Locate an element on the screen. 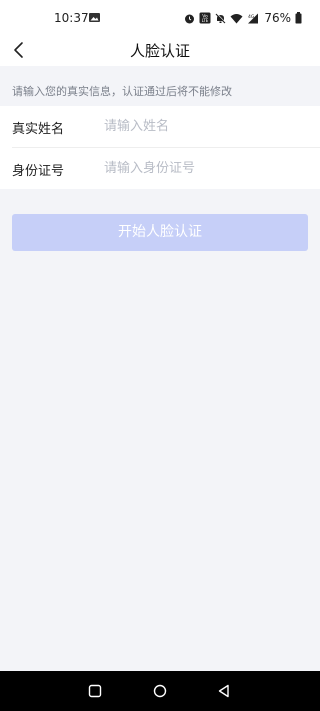 Image resolution: width=320 pixels, height=711 pixels. name-label: 真实姓名 is located at coordinates (38, 129).